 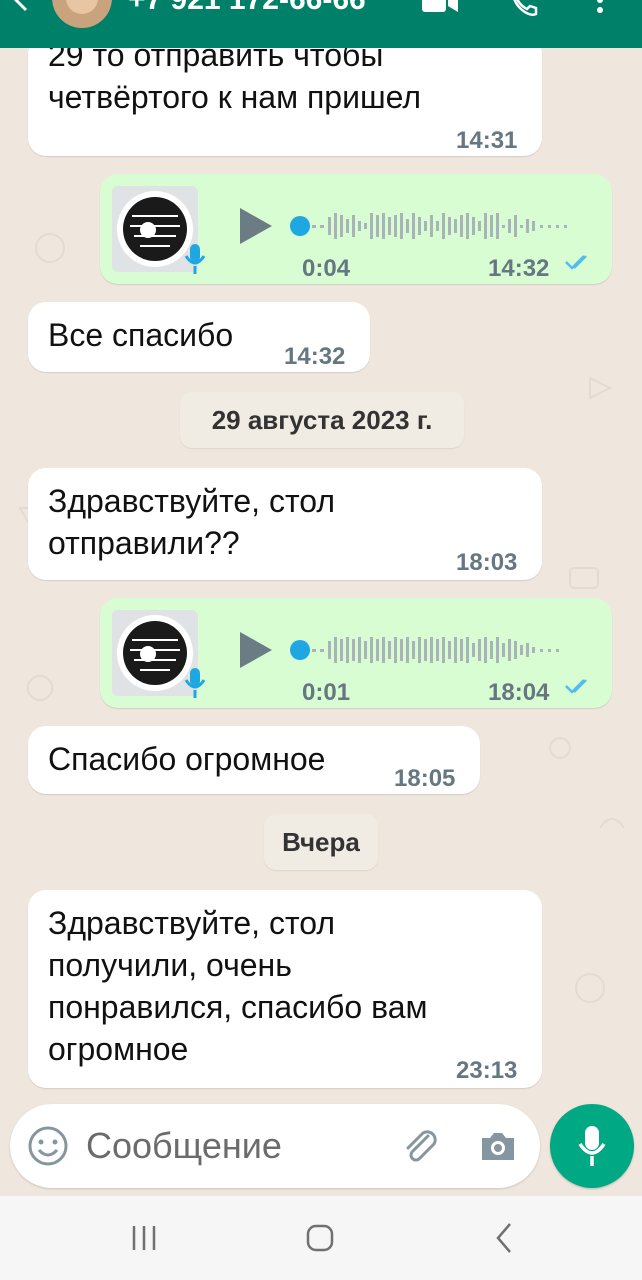 What do you see at coordinates (144, 1238) in the screenshot?
I see `recent-apps-icon` at bounding box center [144, 1238].